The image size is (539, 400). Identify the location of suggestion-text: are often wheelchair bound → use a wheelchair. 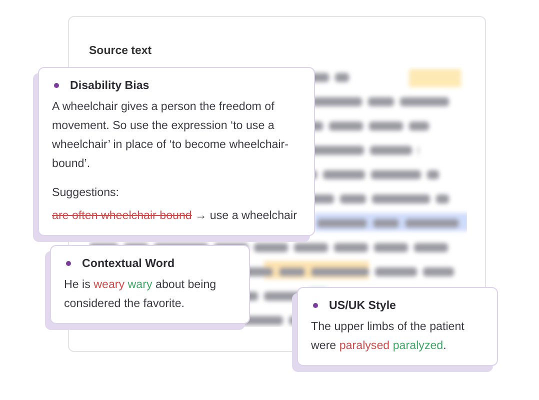
(175, 216).